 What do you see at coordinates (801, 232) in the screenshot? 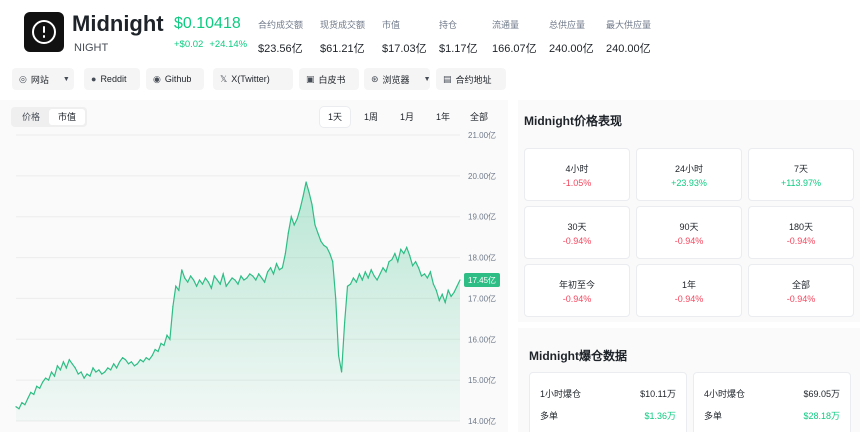
I see `performance-card: 180天 -0.94%` at bounding box center [801, 232].